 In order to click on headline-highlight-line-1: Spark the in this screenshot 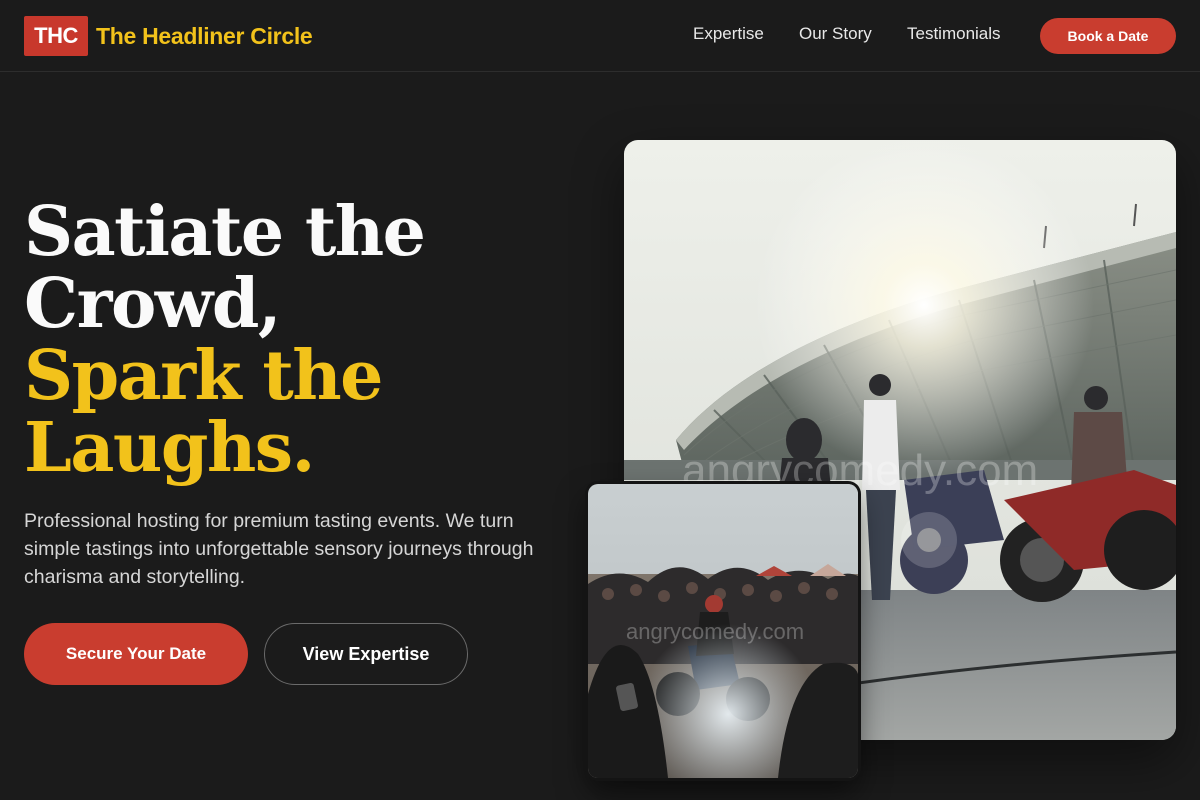, I will do `click(203, 376)`.